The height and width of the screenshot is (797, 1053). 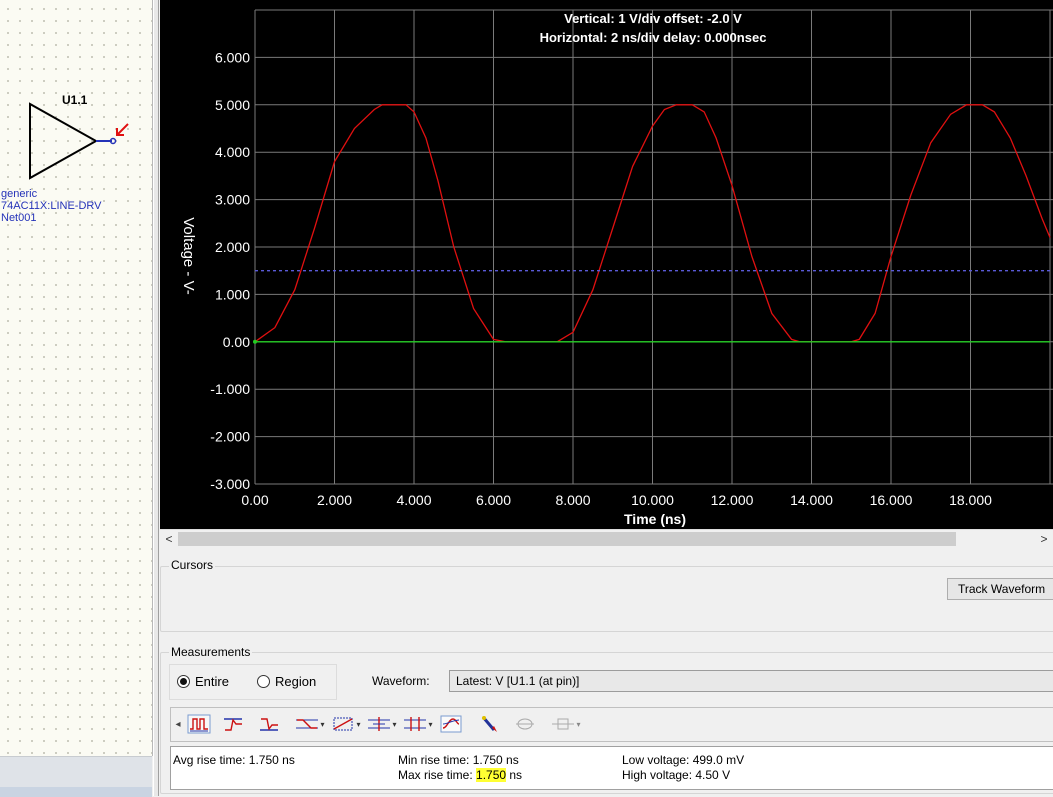 I want to click on component-model-line-2: 74AC11X:LINE-DRV, so click(x=51, y=206).